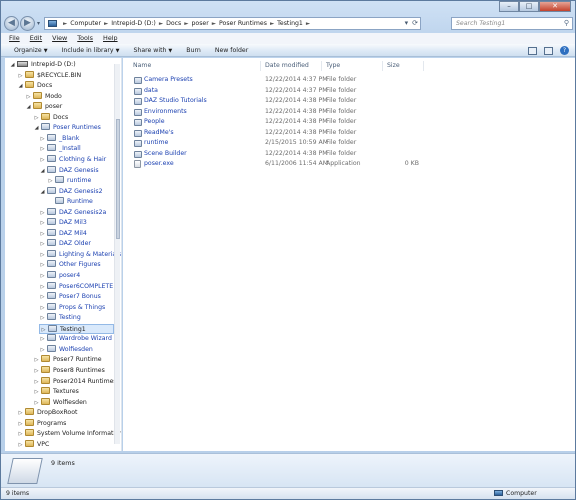  Describe the element at coordinates (72, 307) in the screenshot. I see `tree-item: ▷ Props & Things` at that location.